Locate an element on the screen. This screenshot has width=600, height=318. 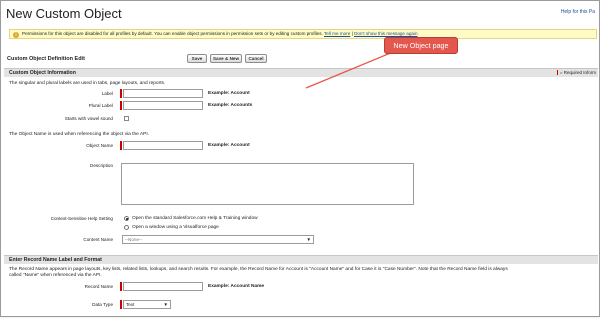
content-name-value: --None-- is located at coordinates (134, 239).